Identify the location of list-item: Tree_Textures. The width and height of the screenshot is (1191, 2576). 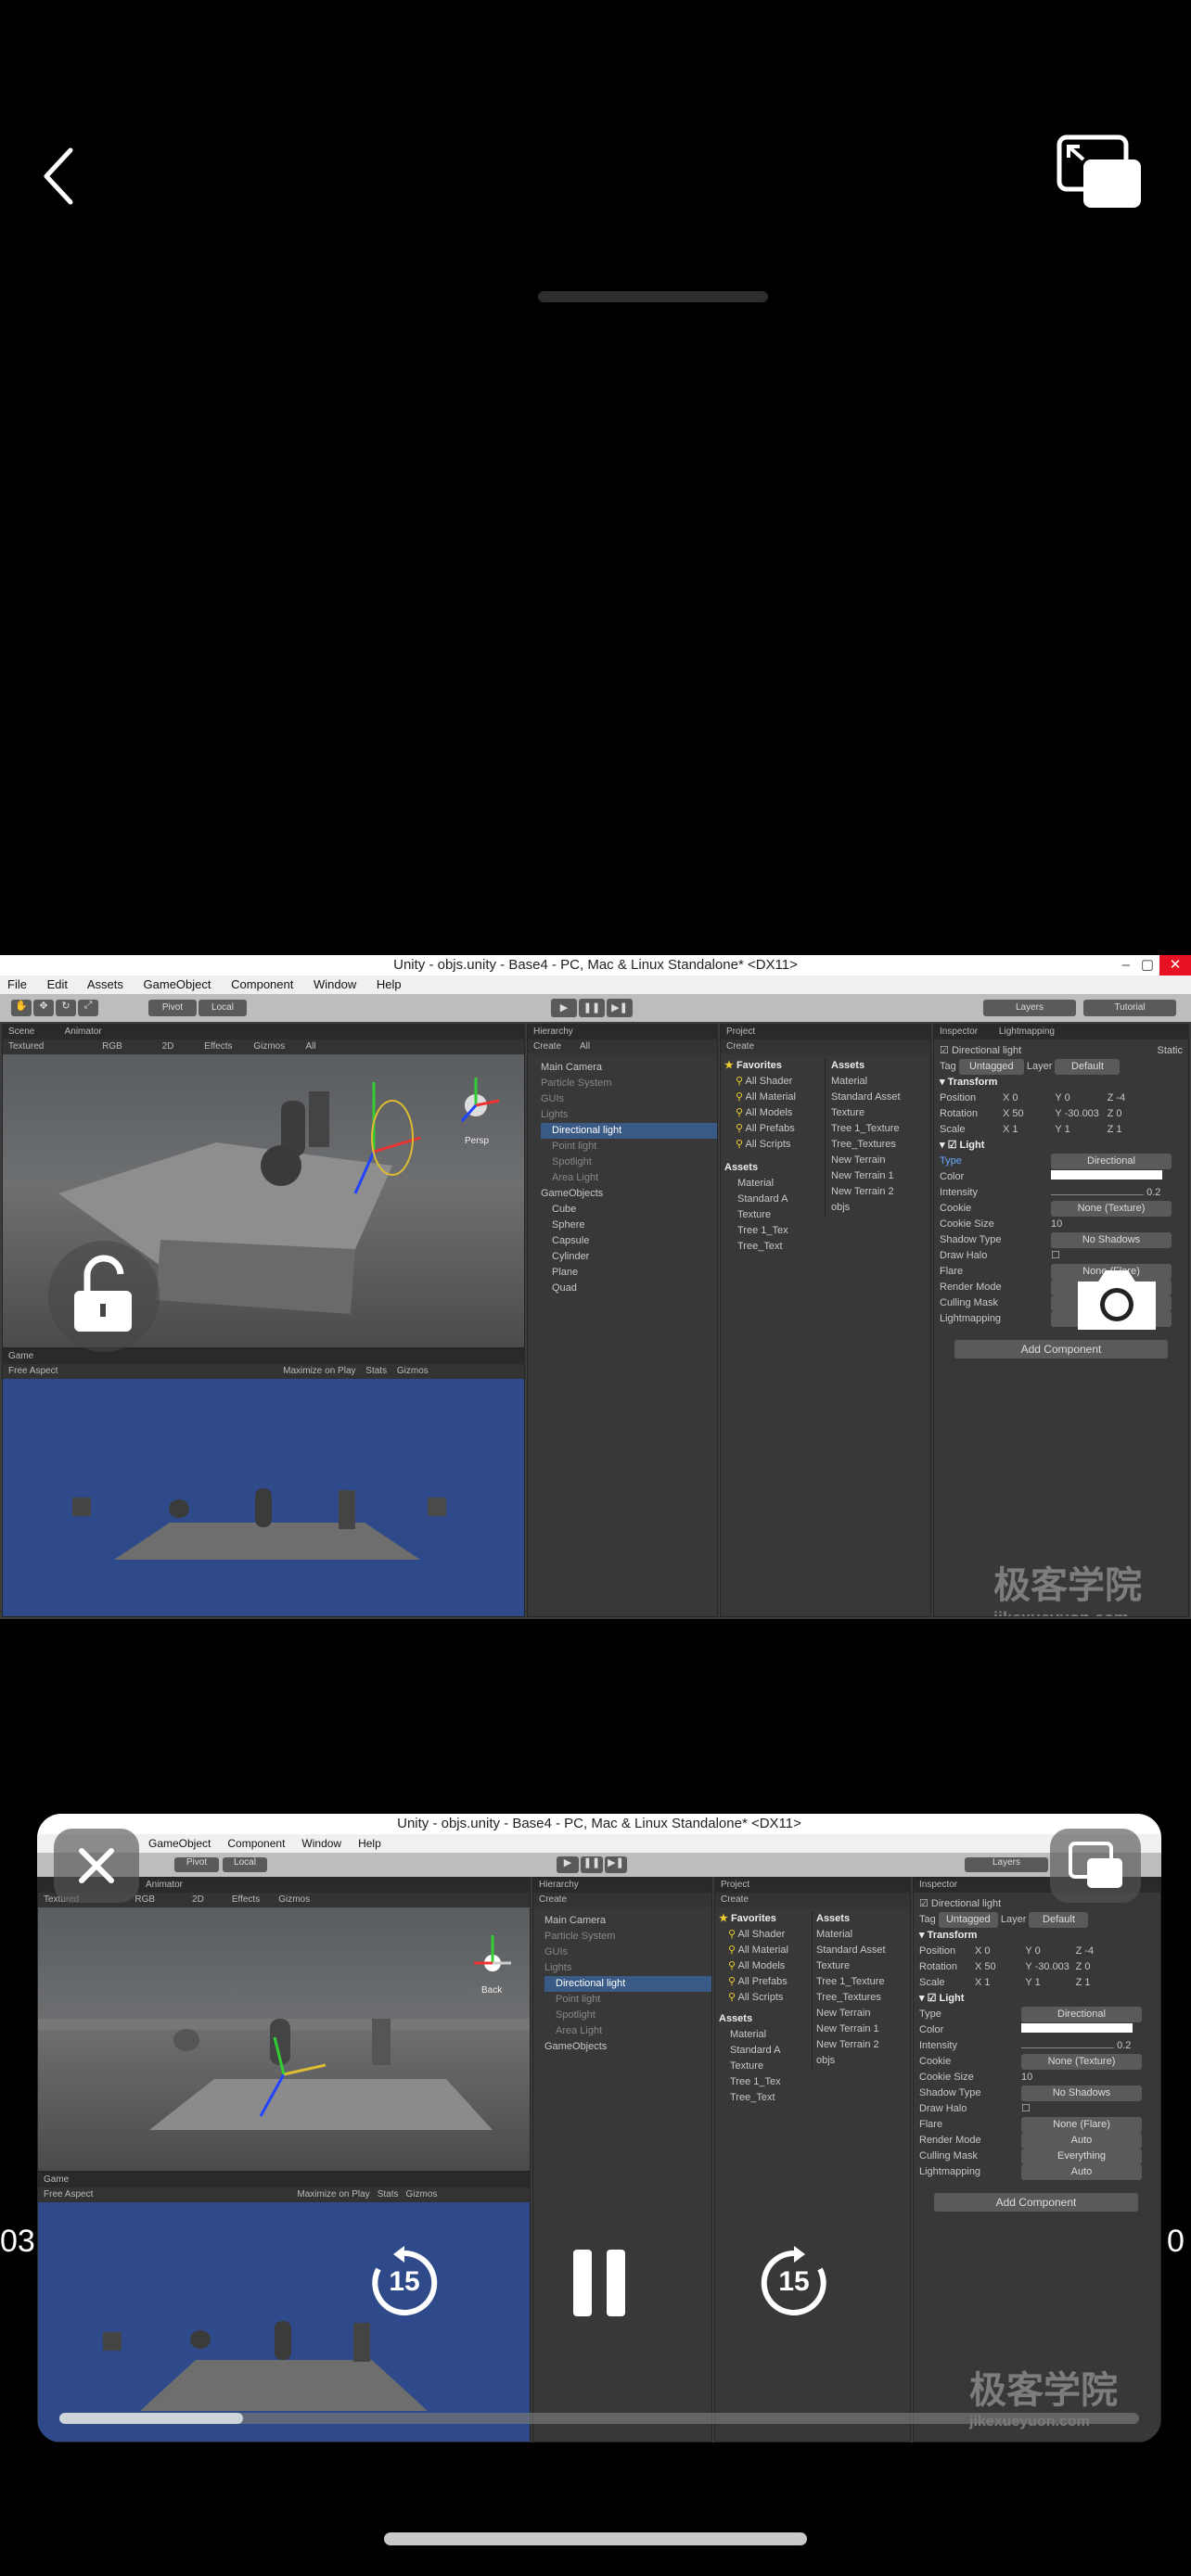
(881, 1145).